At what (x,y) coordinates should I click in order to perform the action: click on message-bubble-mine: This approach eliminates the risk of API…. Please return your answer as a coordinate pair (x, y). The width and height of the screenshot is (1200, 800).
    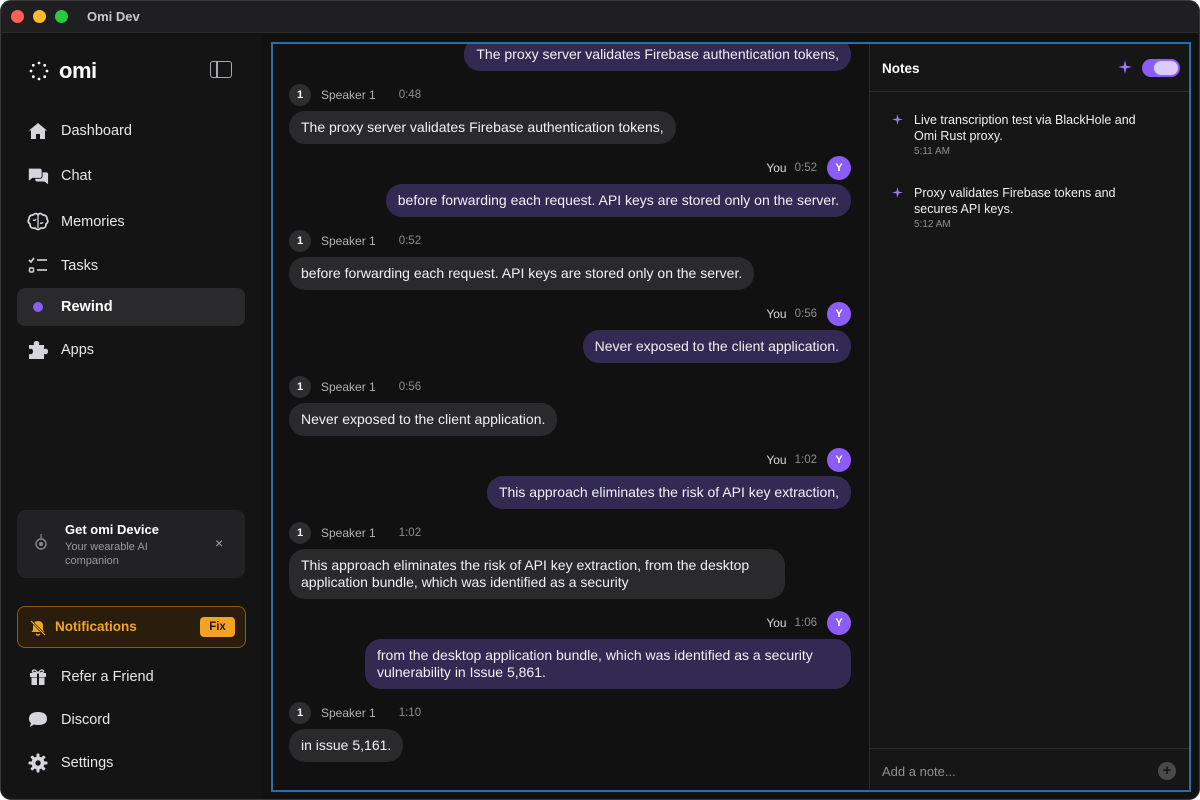
    Looking at the image, I should click on (668, 492).